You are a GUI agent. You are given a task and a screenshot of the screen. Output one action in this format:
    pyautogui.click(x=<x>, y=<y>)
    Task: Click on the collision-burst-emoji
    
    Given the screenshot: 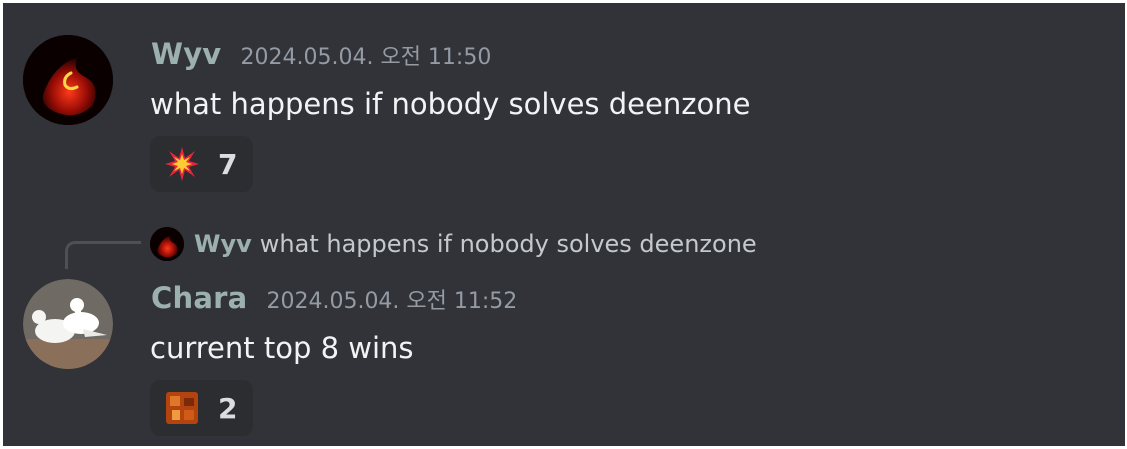 What is the action you would take?
    pyautogui.click(x=182, y=164)
    